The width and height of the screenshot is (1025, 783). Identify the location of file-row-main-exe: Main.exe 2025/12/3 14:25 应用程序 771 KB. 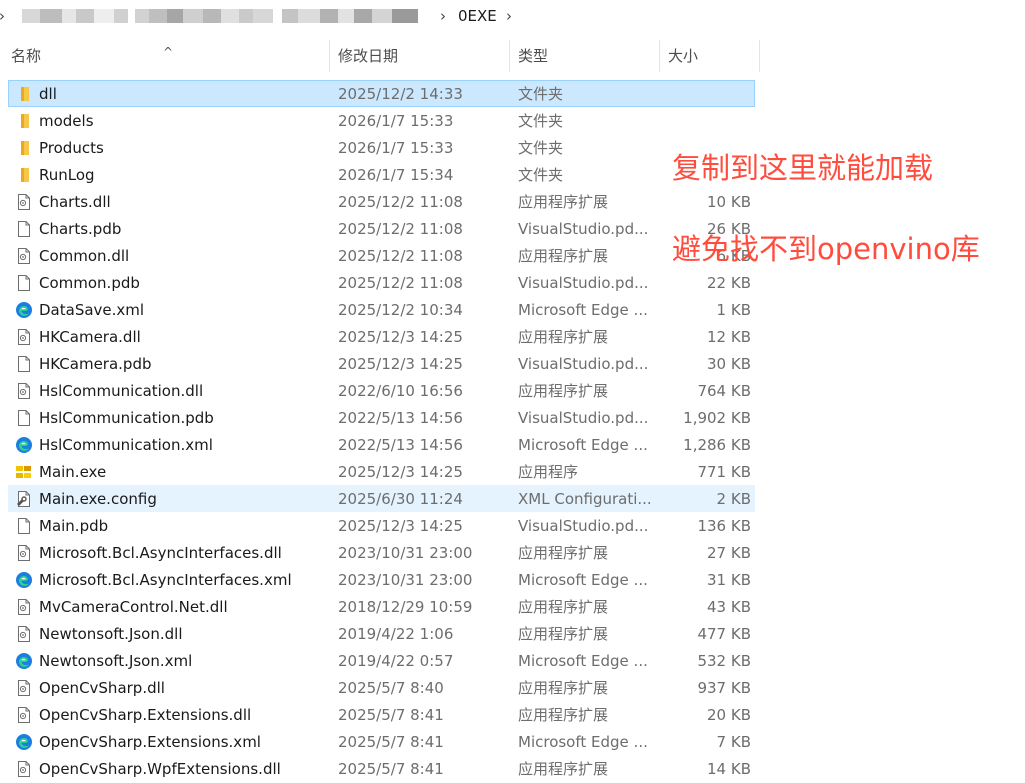
(381, 471).